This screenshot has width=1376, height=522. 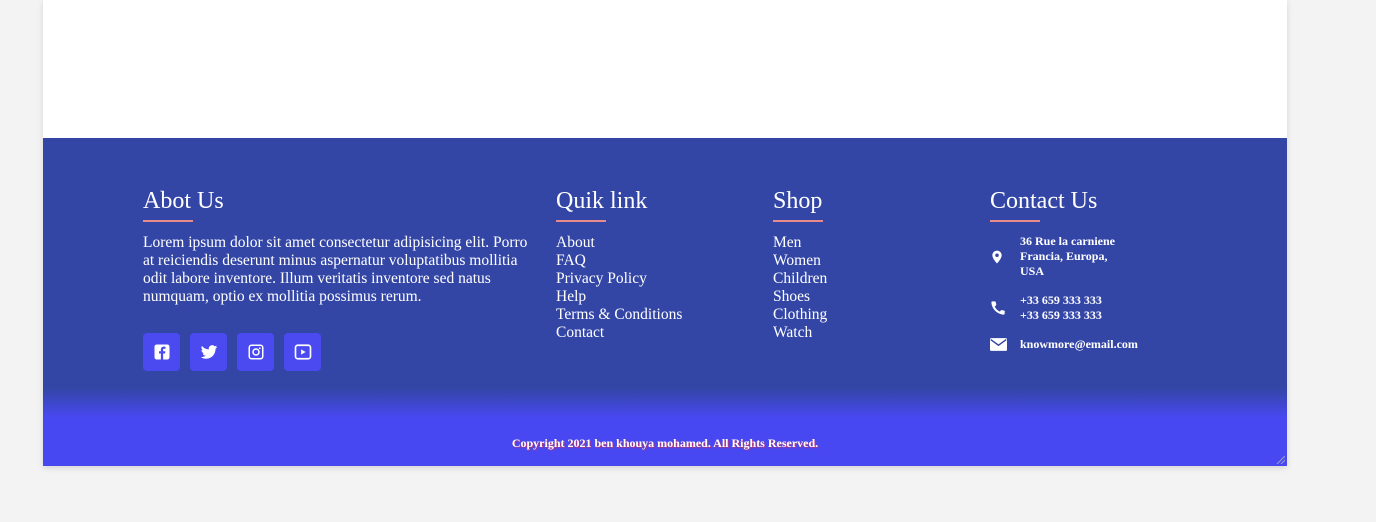 What do you see at coordinates (800, 315) in the screenshot?
I see `shop-link-clothing: Clothing` at bounding box center [800, 315].